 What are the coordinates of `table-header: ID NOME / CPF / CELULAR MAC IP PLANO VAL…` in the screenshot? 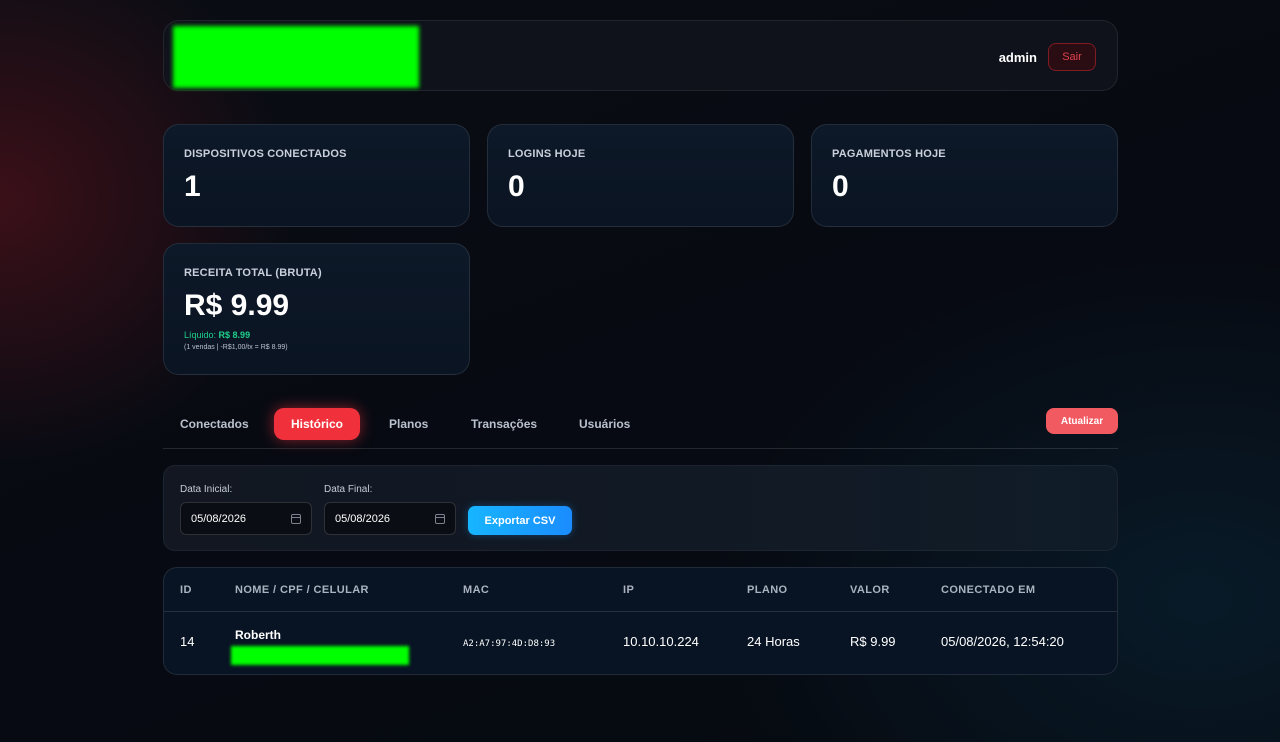 It's located at (640, 590).